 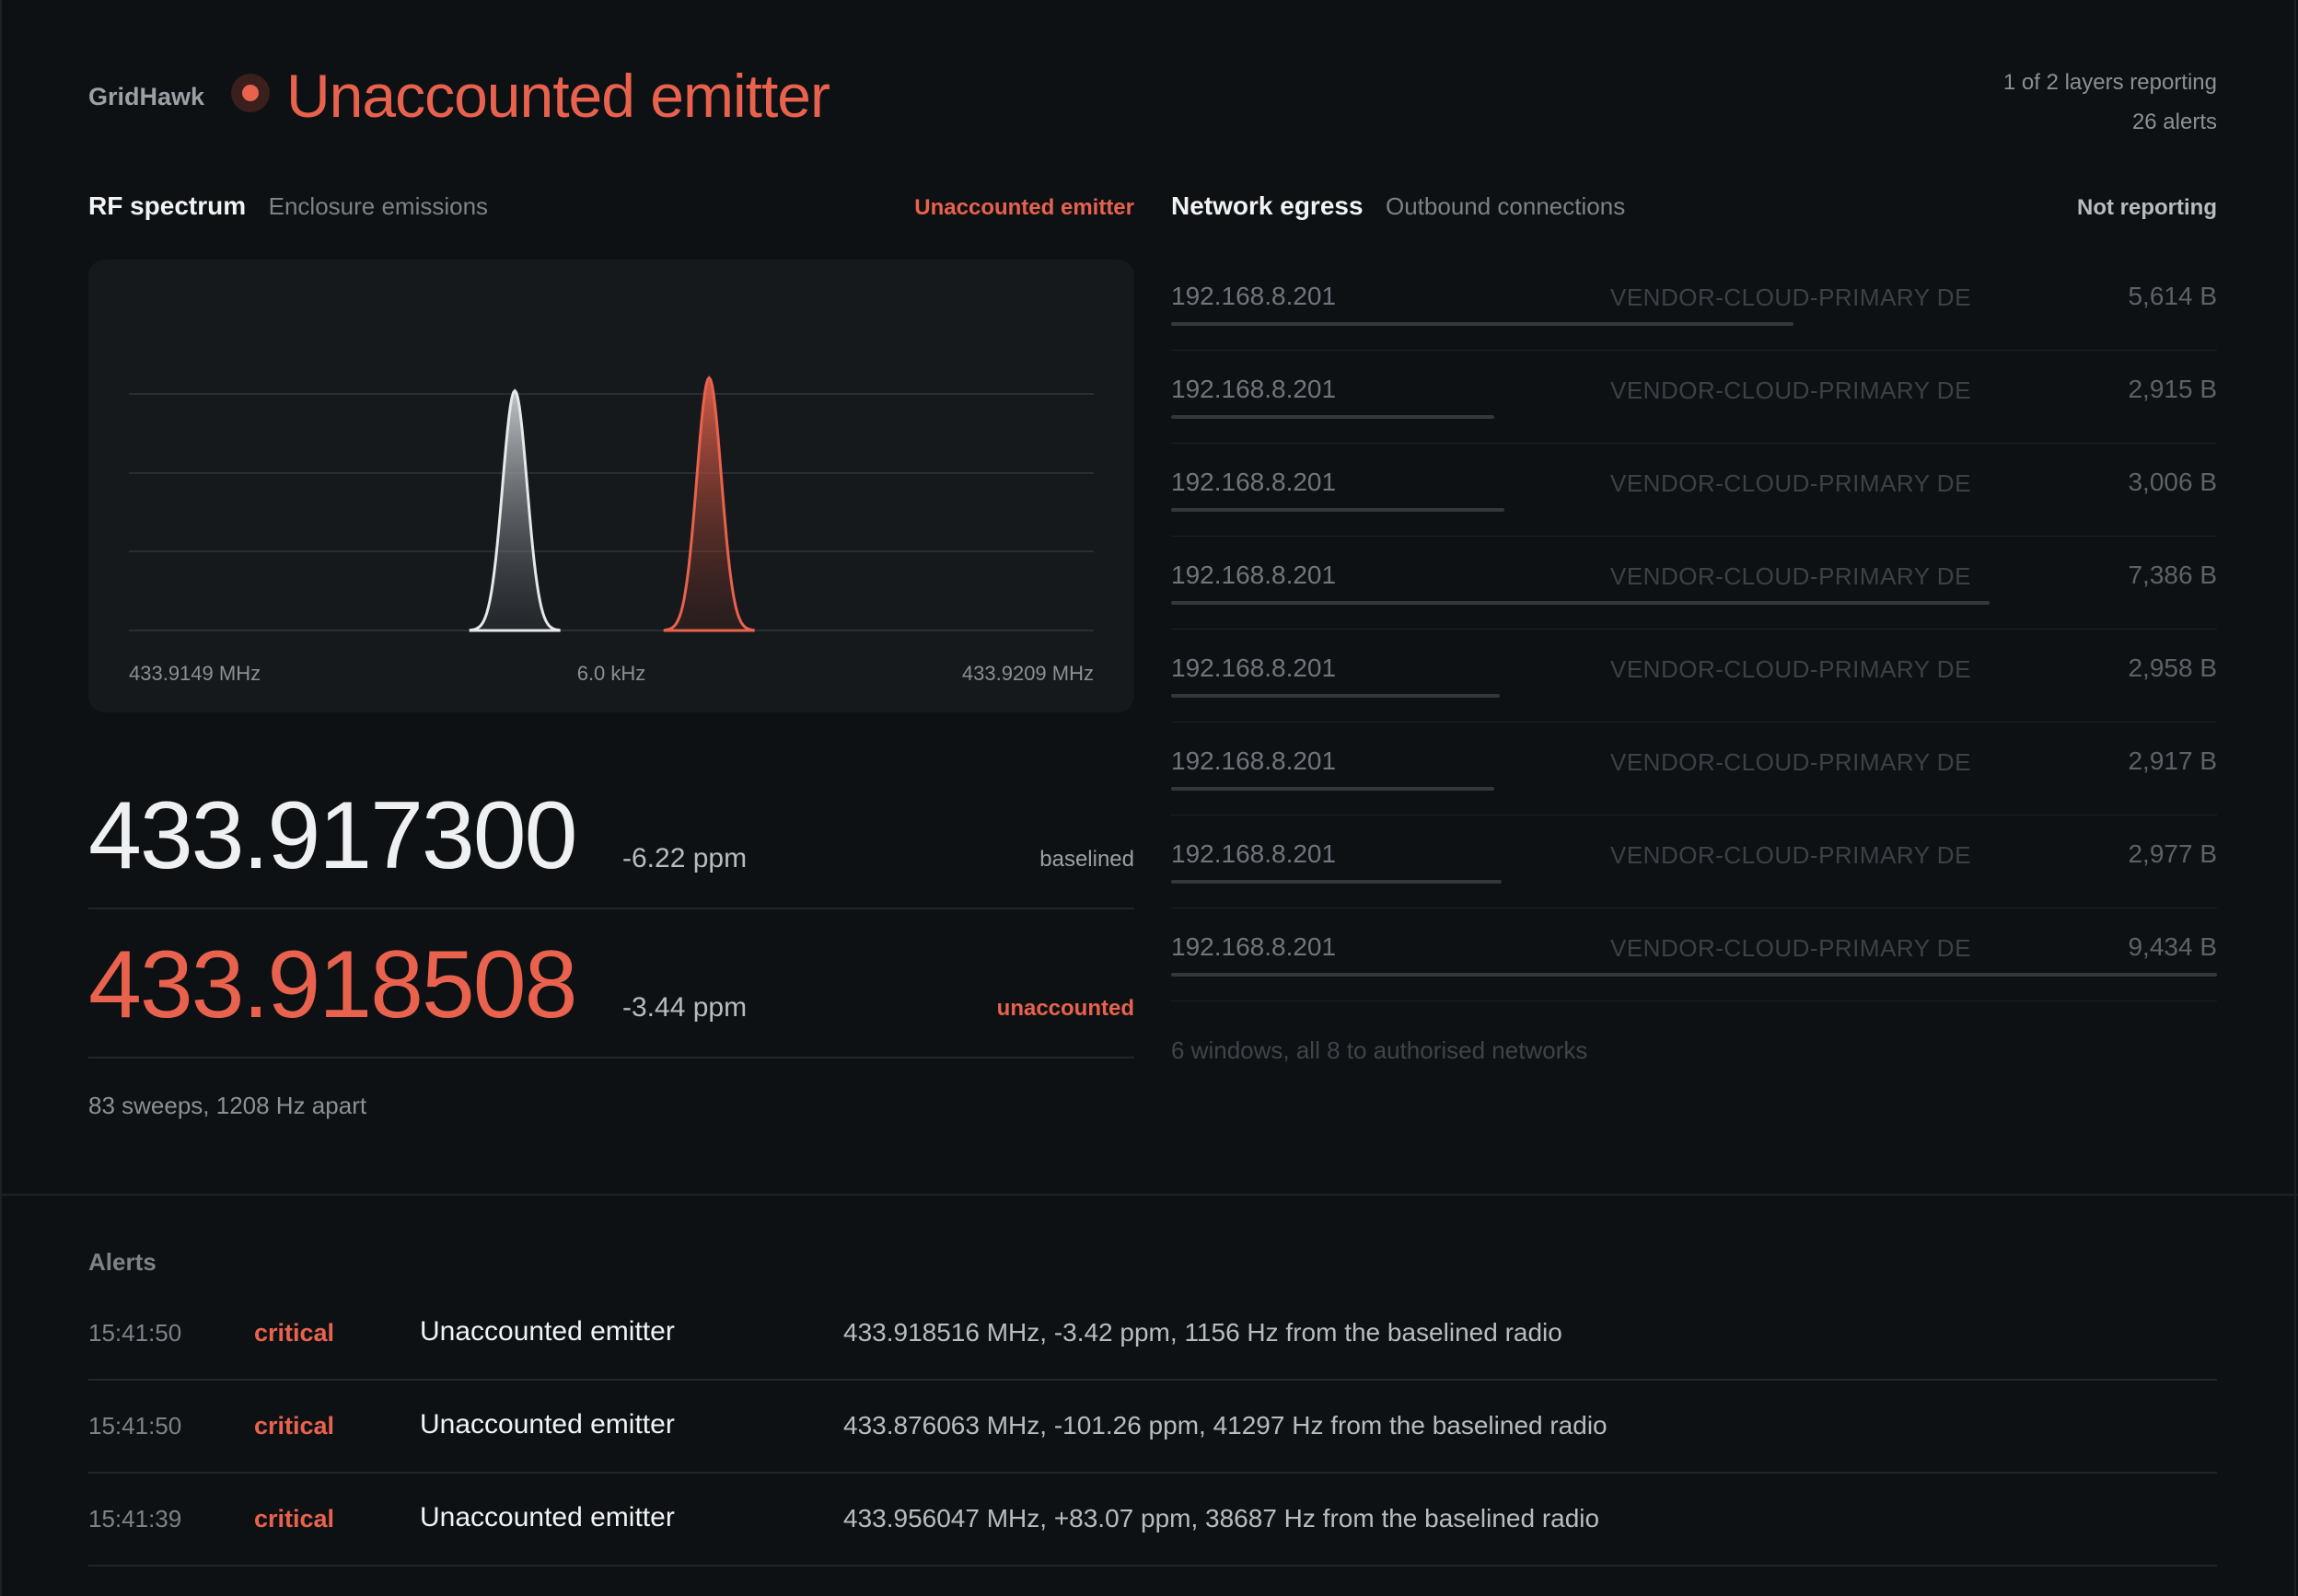 I want to click on freq-readout-unaccounted: 433.918508 -3.44 ppm unaccounted, so click(x=611, y=983).